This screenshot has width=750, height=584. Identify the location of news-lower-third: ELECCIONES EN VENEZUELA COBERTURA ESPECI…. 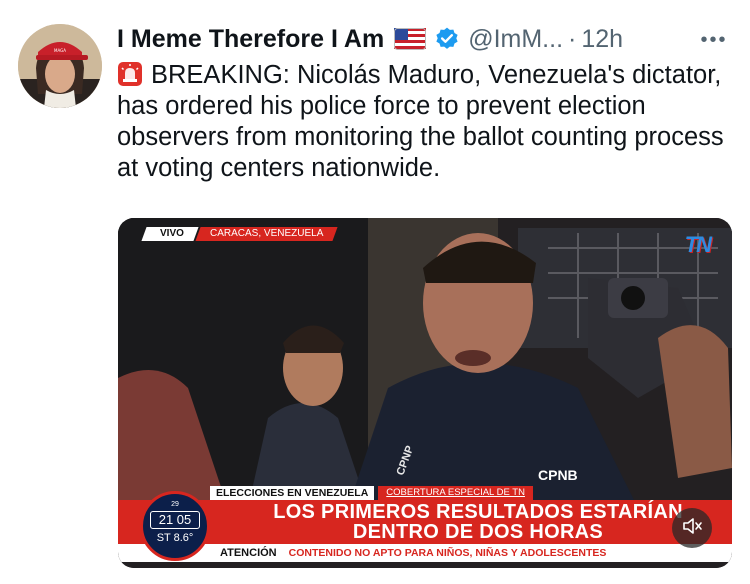
(425, 525).